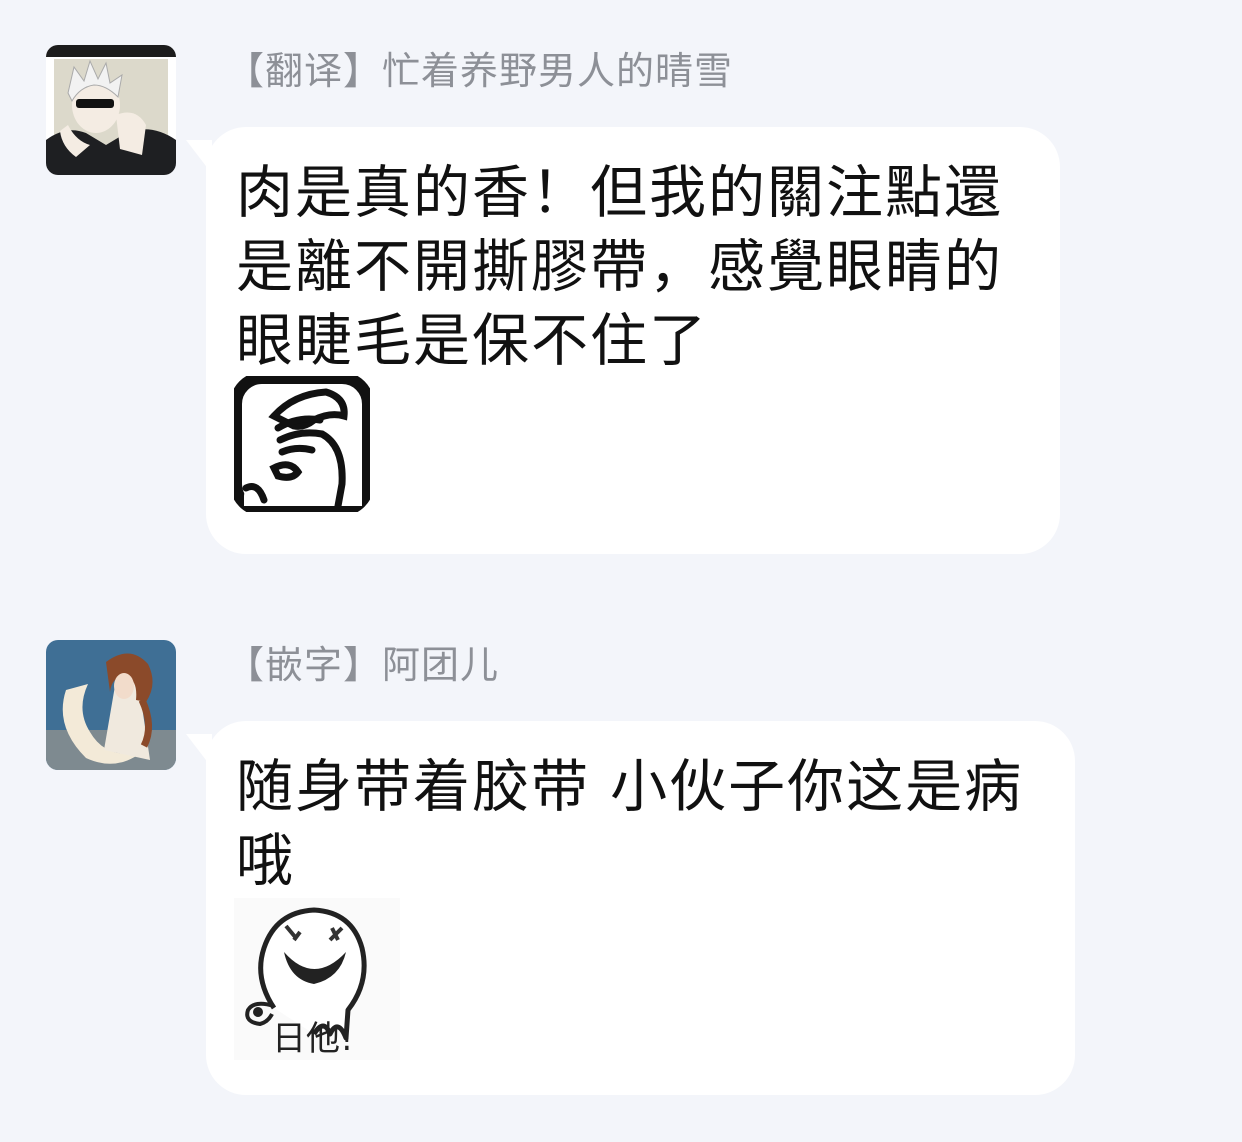 This screenshot has width=1242, height=1142. I want to click on user-avatar-white-hair-icon, so click(111, 110).